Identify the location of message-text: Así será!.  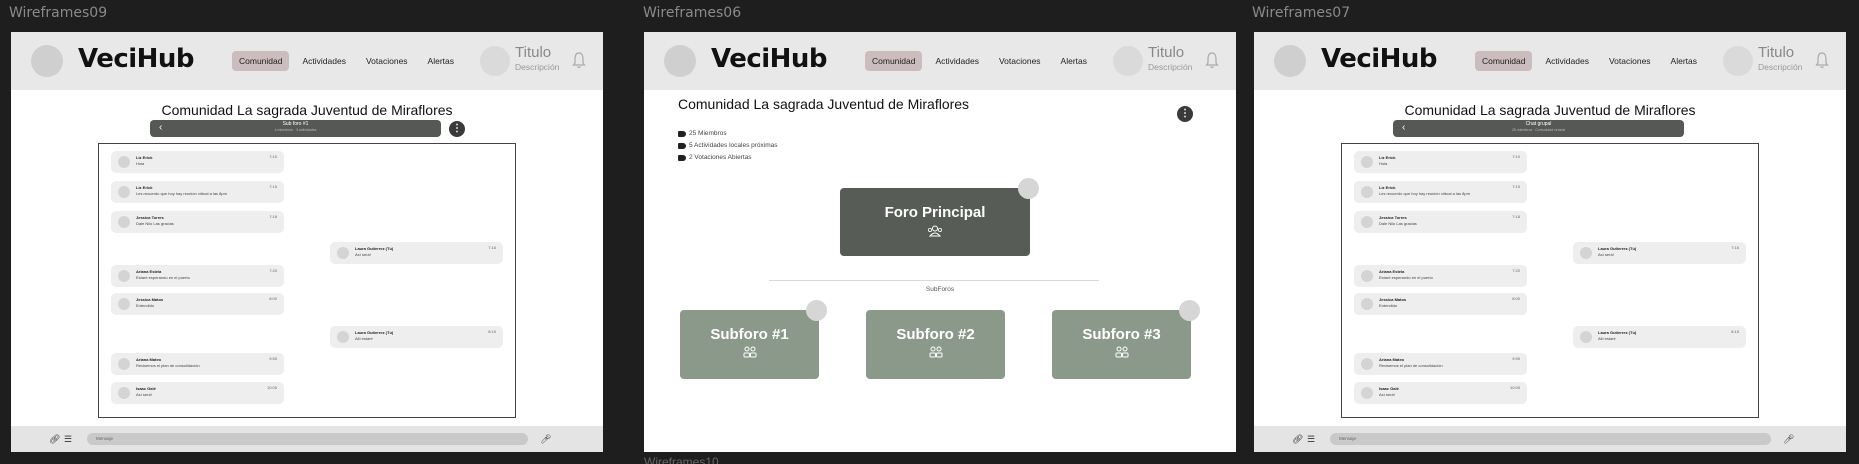
(1387, 394).